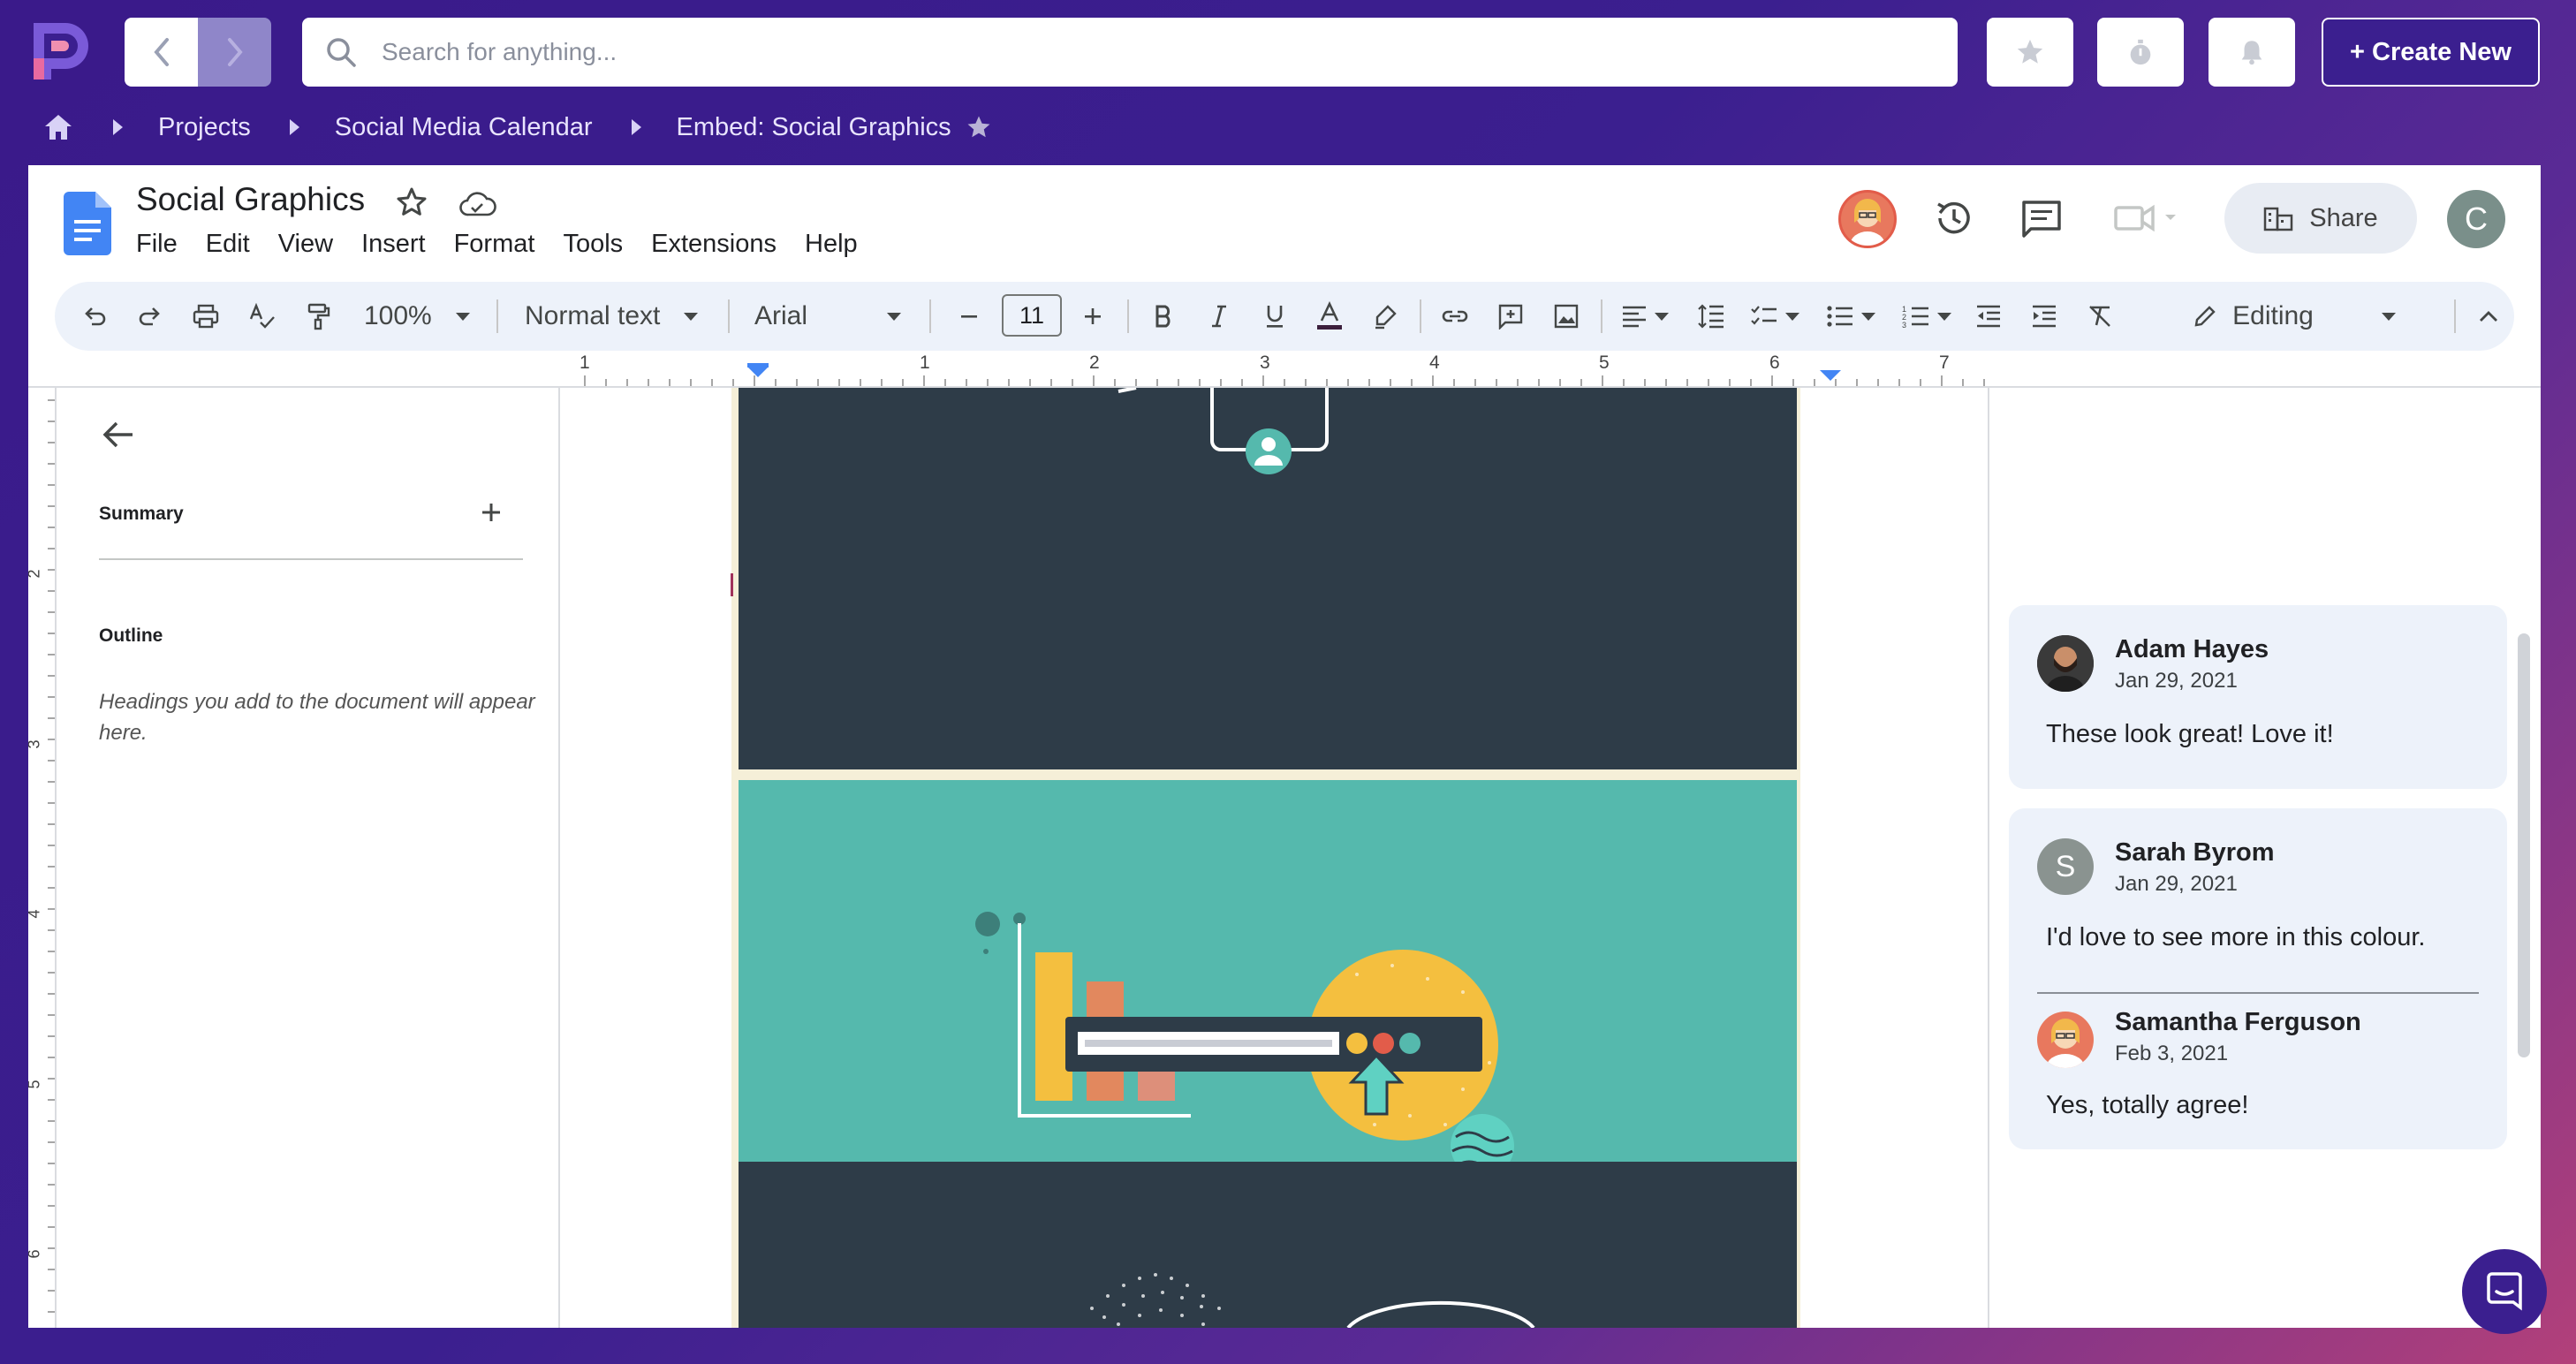 The height and width of the screenshot is (1364, 2576). What do you see at coordinates (1266, 577) in the screenshot?
I see `social-graphic-top` at bounding box center [1266, 577].